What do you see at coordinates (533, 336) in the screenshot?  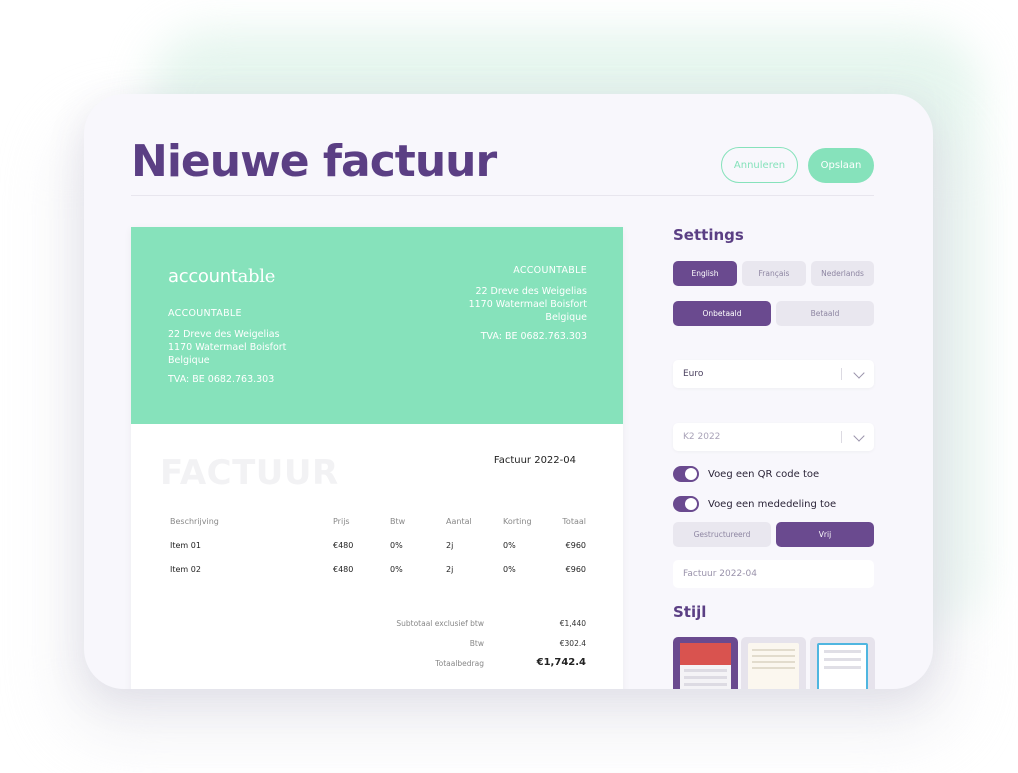 I see `recipient-vat: TVA: BE 0682.763.303` at bounding box center [533, 336].